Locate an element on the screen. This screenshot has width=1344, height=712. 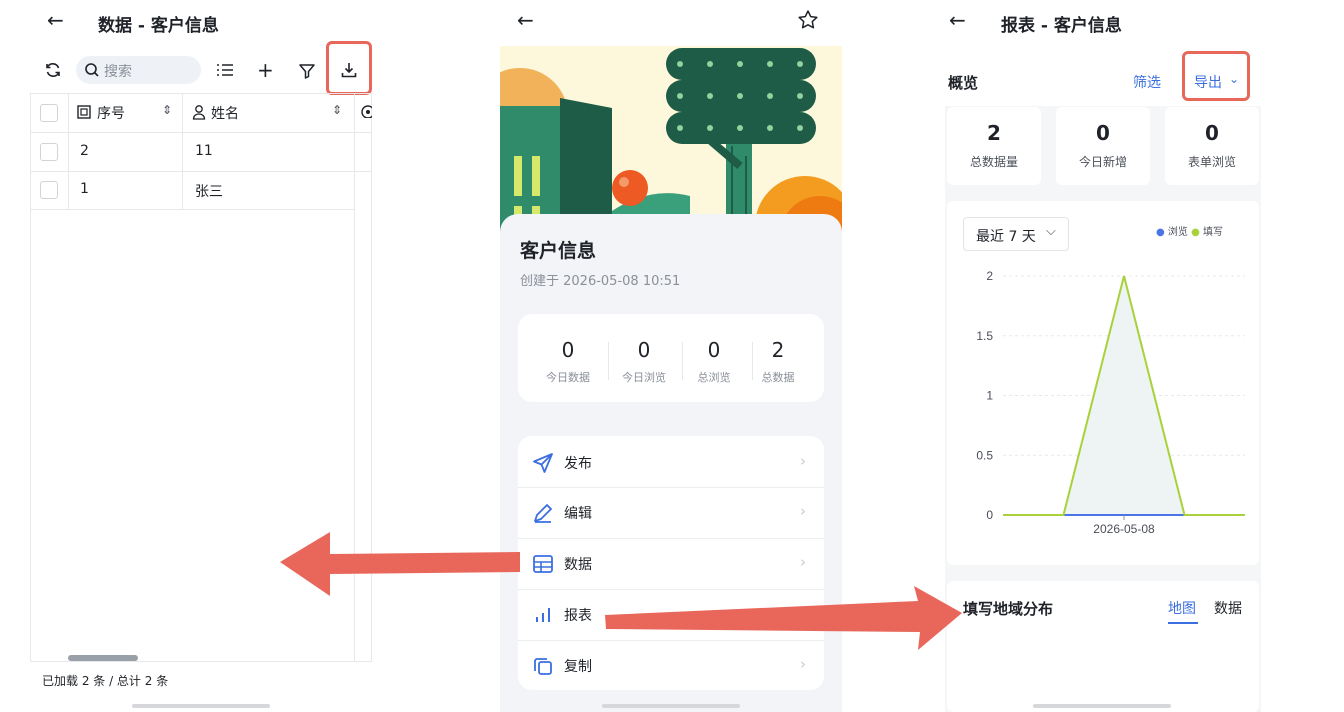
arrow-to-data-panel is located at coordinates (400, 564).